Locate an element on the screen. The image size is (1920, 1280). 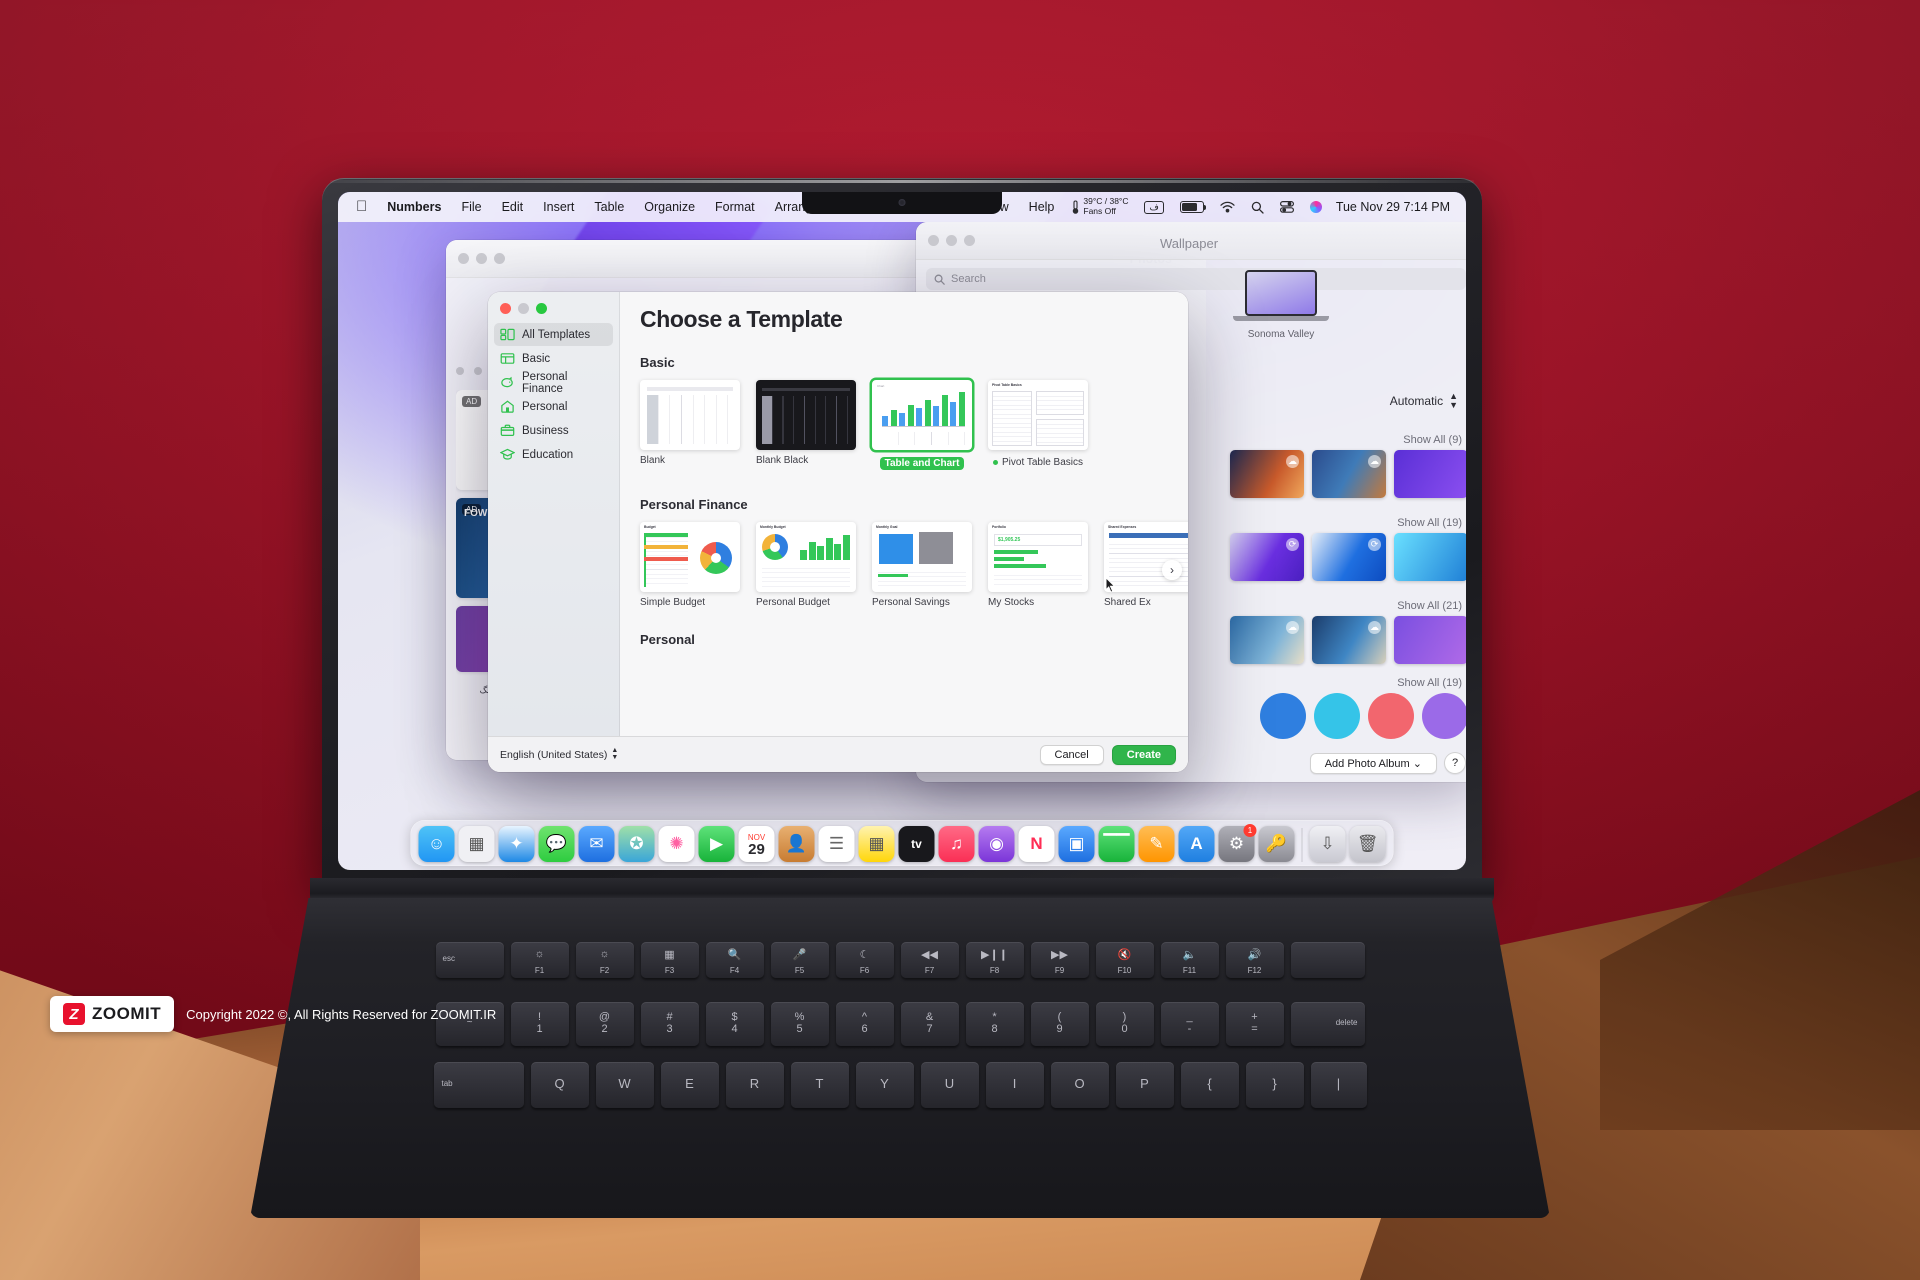
menu-item-numbers: Numbers is located at coordinates (414, 207).